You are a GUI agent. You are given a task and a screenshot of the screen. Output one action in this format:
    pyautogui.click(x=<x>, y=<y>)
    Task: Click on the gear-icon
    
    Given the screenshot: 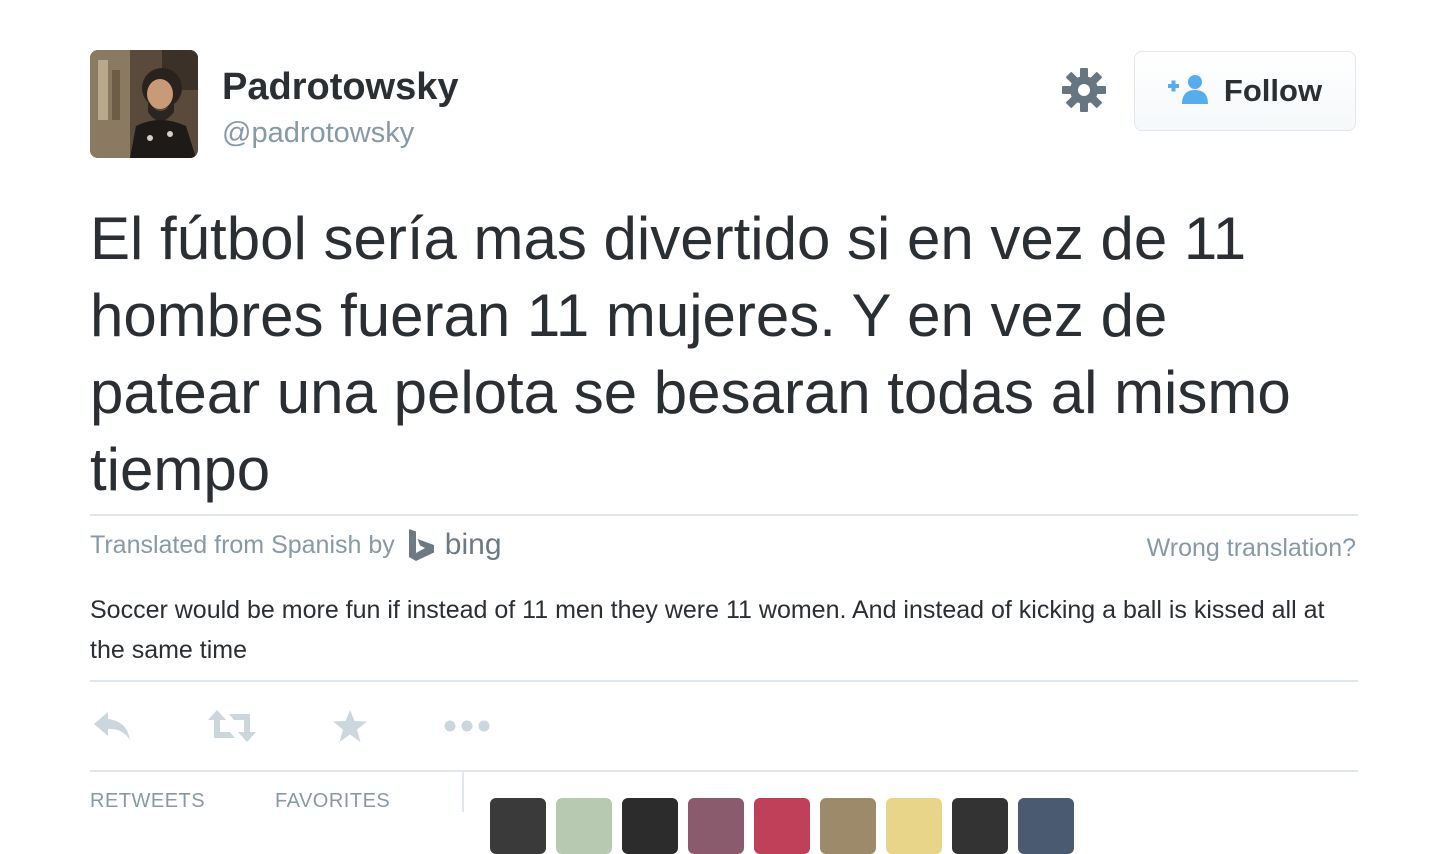 What is the action you would take?
    pyautogui.click(x=1084, y=90)
    